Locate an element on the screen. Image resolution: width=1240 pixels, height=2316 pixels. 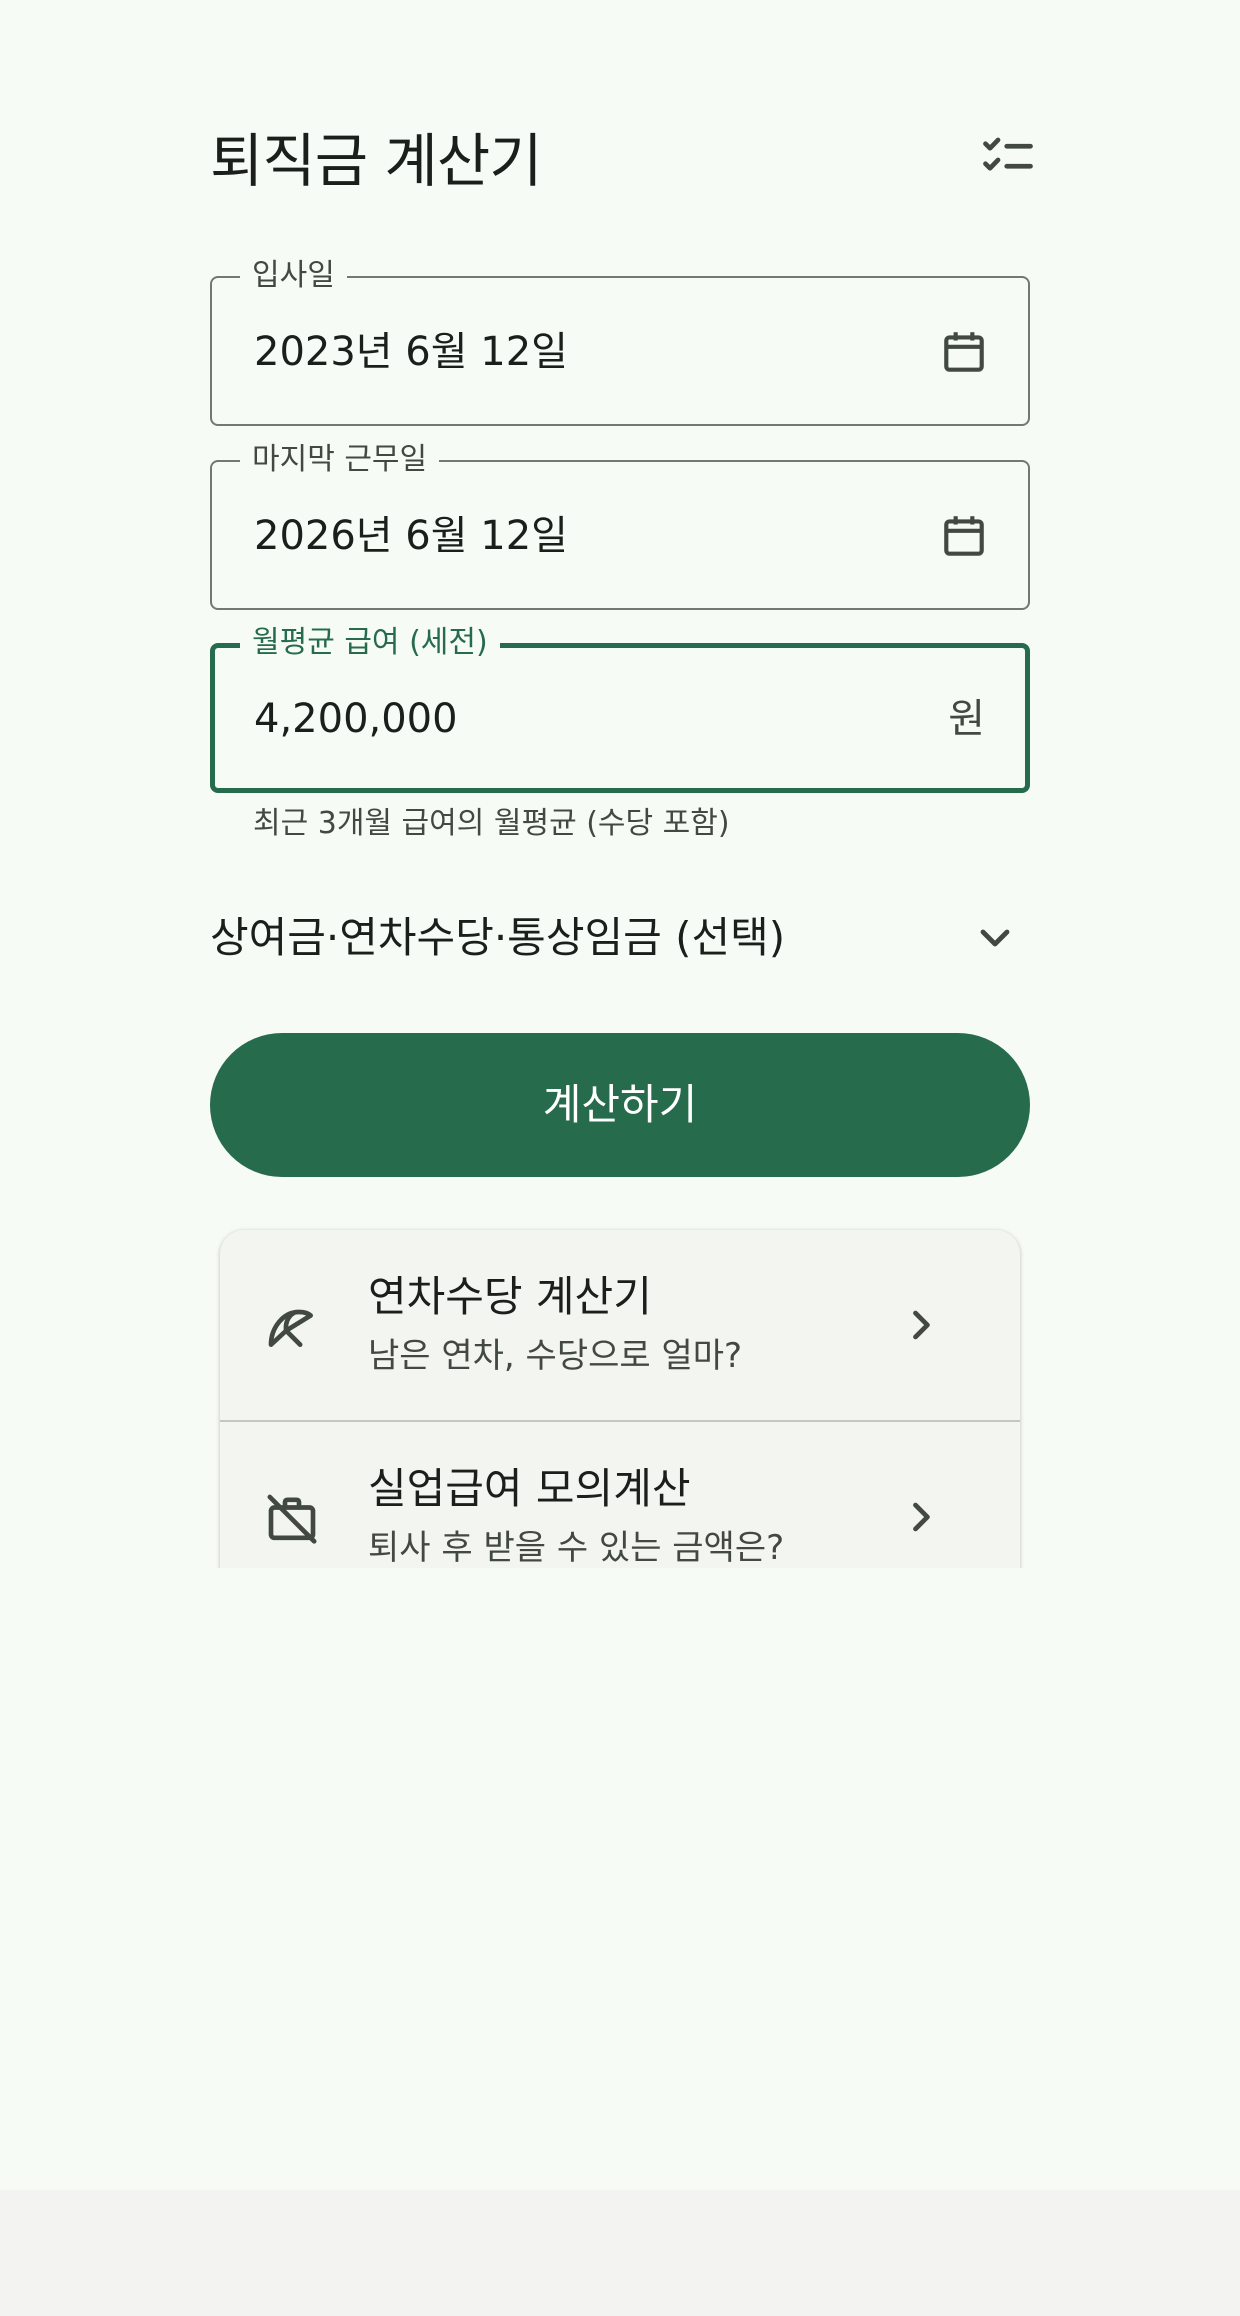
work-off-icon is located at coordinates (292, 1518).